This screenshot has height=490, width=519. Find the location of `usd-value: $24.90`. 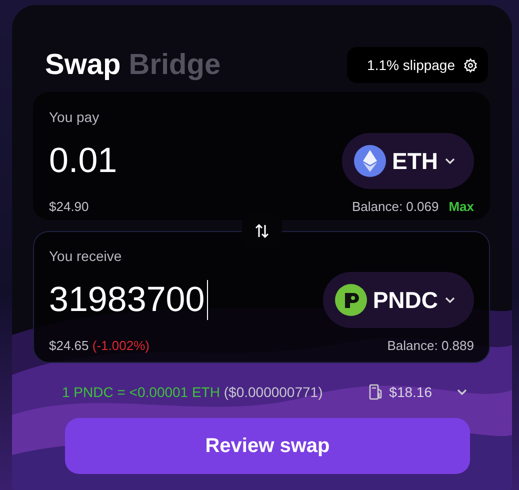

usd-value: $24.90 is located at coordinates (69, 206).